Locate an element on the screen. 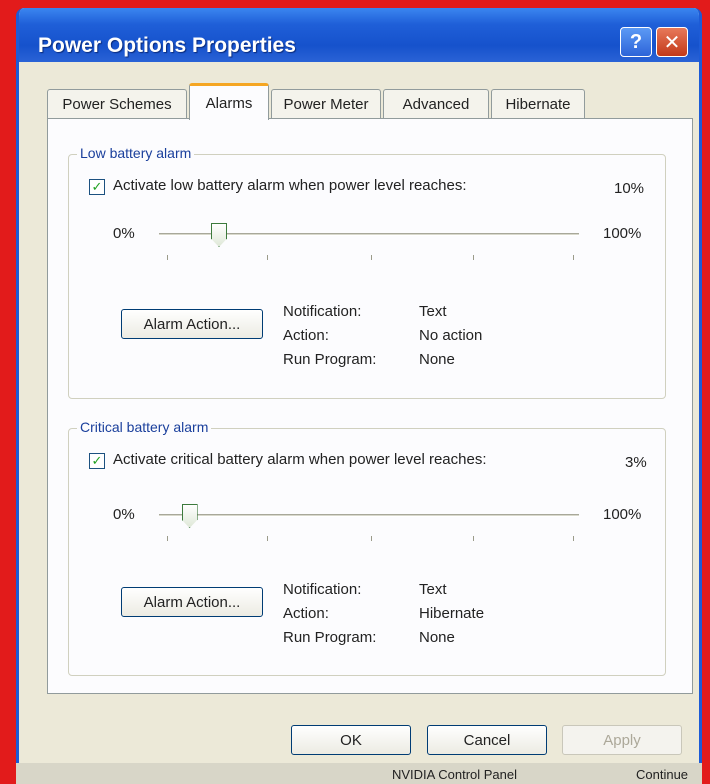 Image resolution: width=710 pixels, height=784 pixels. critical-slider-max-label: 100% is located at coordinates (622, 514).